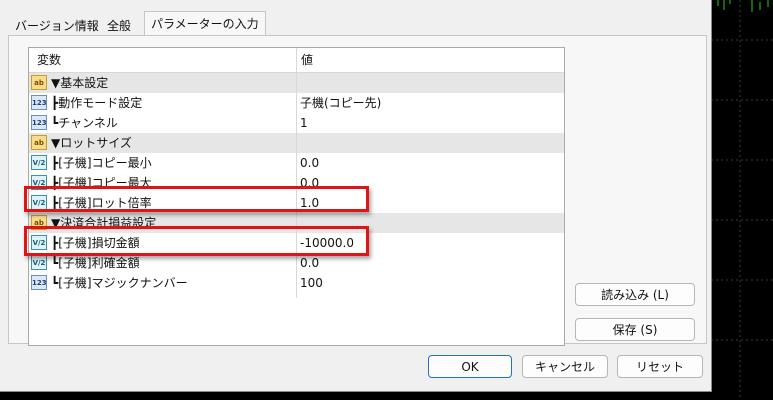 Image resolution: width=773 pixels, height=400 pixels. What do you see at coordinates (119, 26) in the screenshot?
I see `tab-general: 全般` at bounding box center [119, 26].